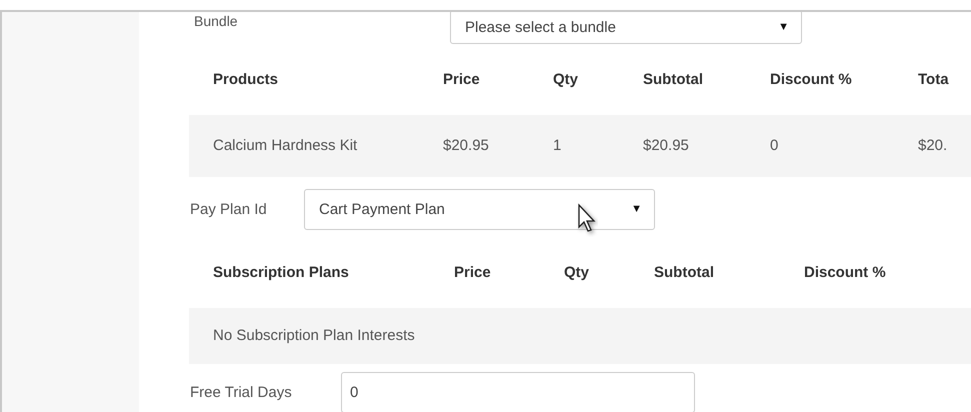 This screenshot has width=971, height=412. I want to click on select-field: Cart Payment Plan ▼, so click(479, 209).